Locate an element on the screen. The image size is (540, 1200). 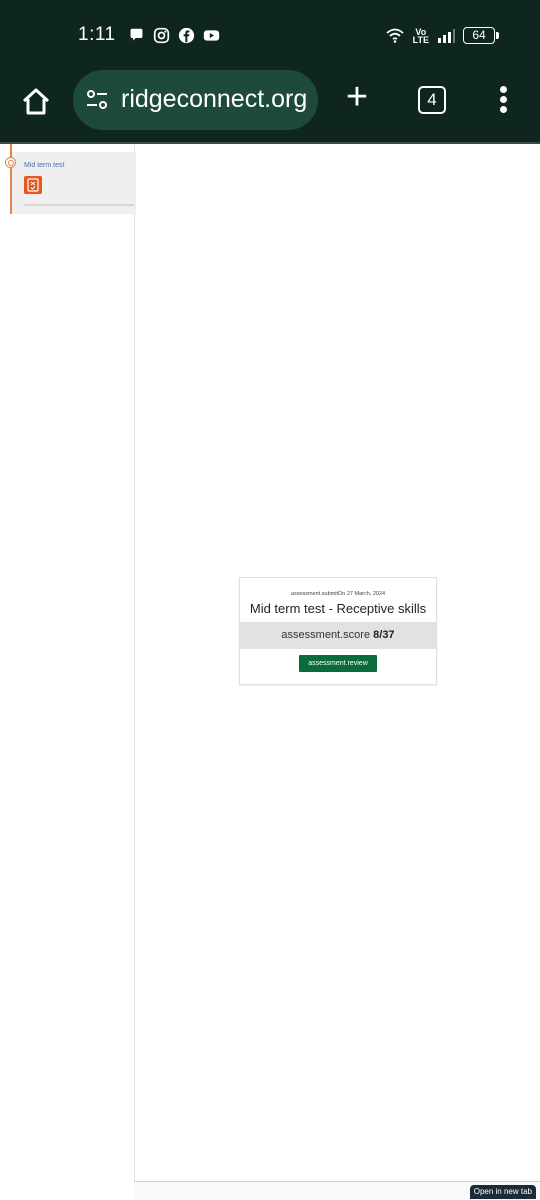
system-status: Vo LTE 64 is located at coordinates (442, 35).